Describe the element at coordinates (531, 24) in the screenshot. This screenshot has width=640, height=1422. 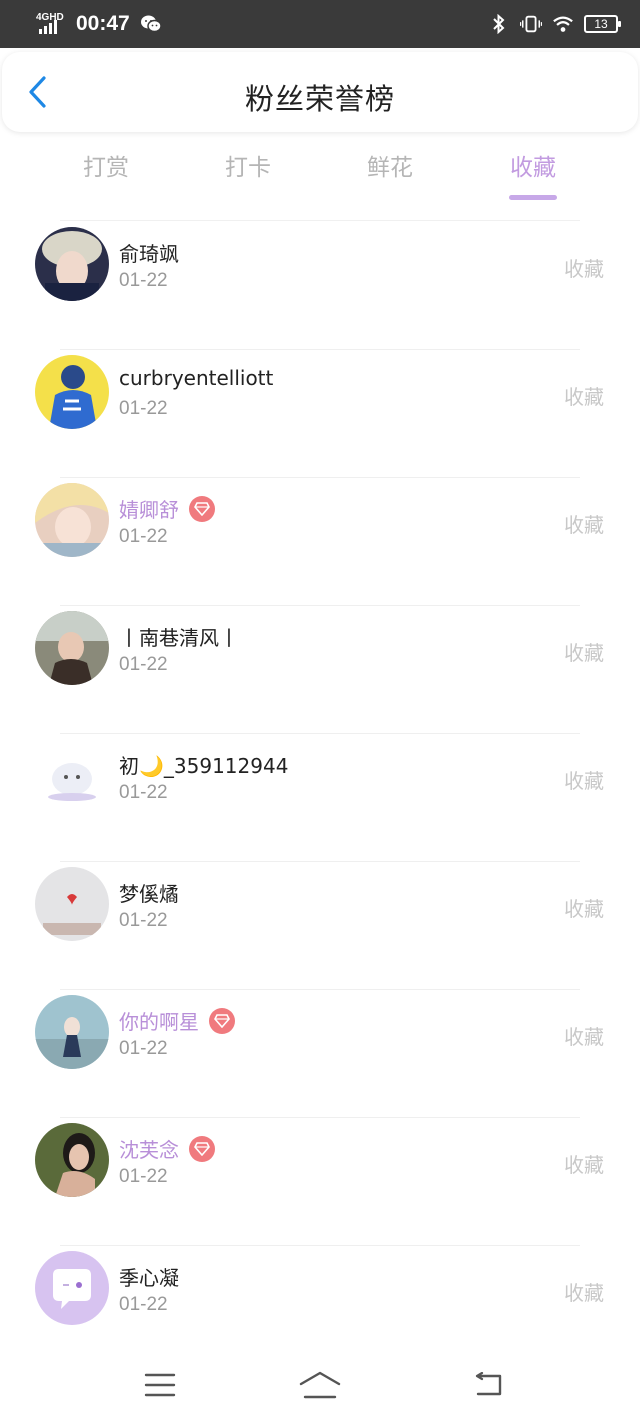
I see `vibrate-icon` at that location.